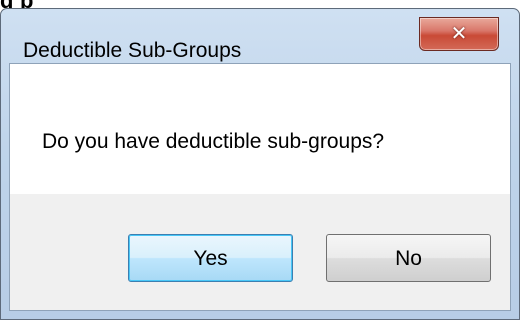 The image size is (522, 322). I want to click on no-button: No, so click(408, 258).